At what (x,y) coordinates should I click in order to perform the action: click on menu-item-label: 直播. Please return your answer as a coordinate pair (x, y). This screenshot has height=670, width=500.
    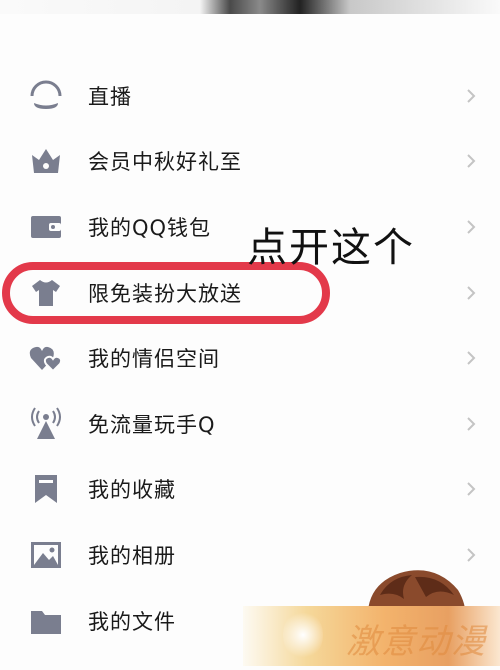
    Looking at the image, I should click on (110, 96).